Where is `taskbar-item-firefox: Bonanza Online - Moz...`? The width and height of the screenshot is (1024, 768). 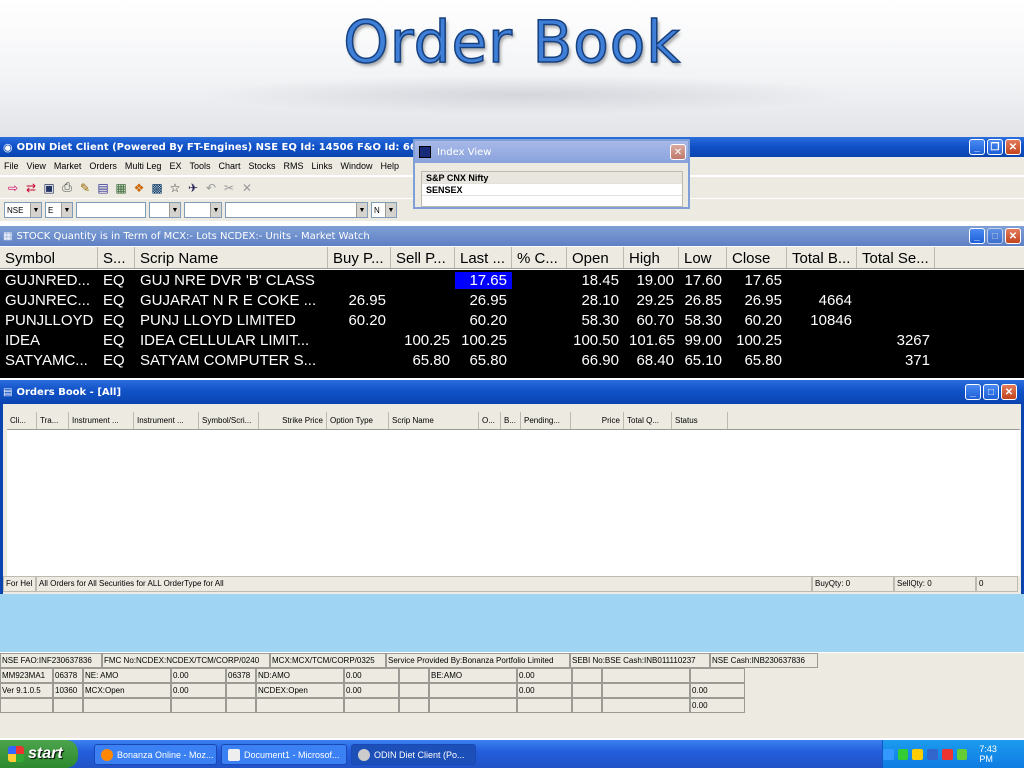 taskbar-item-firefox: Bonanza Online - Moz... is located at coordinates (155, 754).